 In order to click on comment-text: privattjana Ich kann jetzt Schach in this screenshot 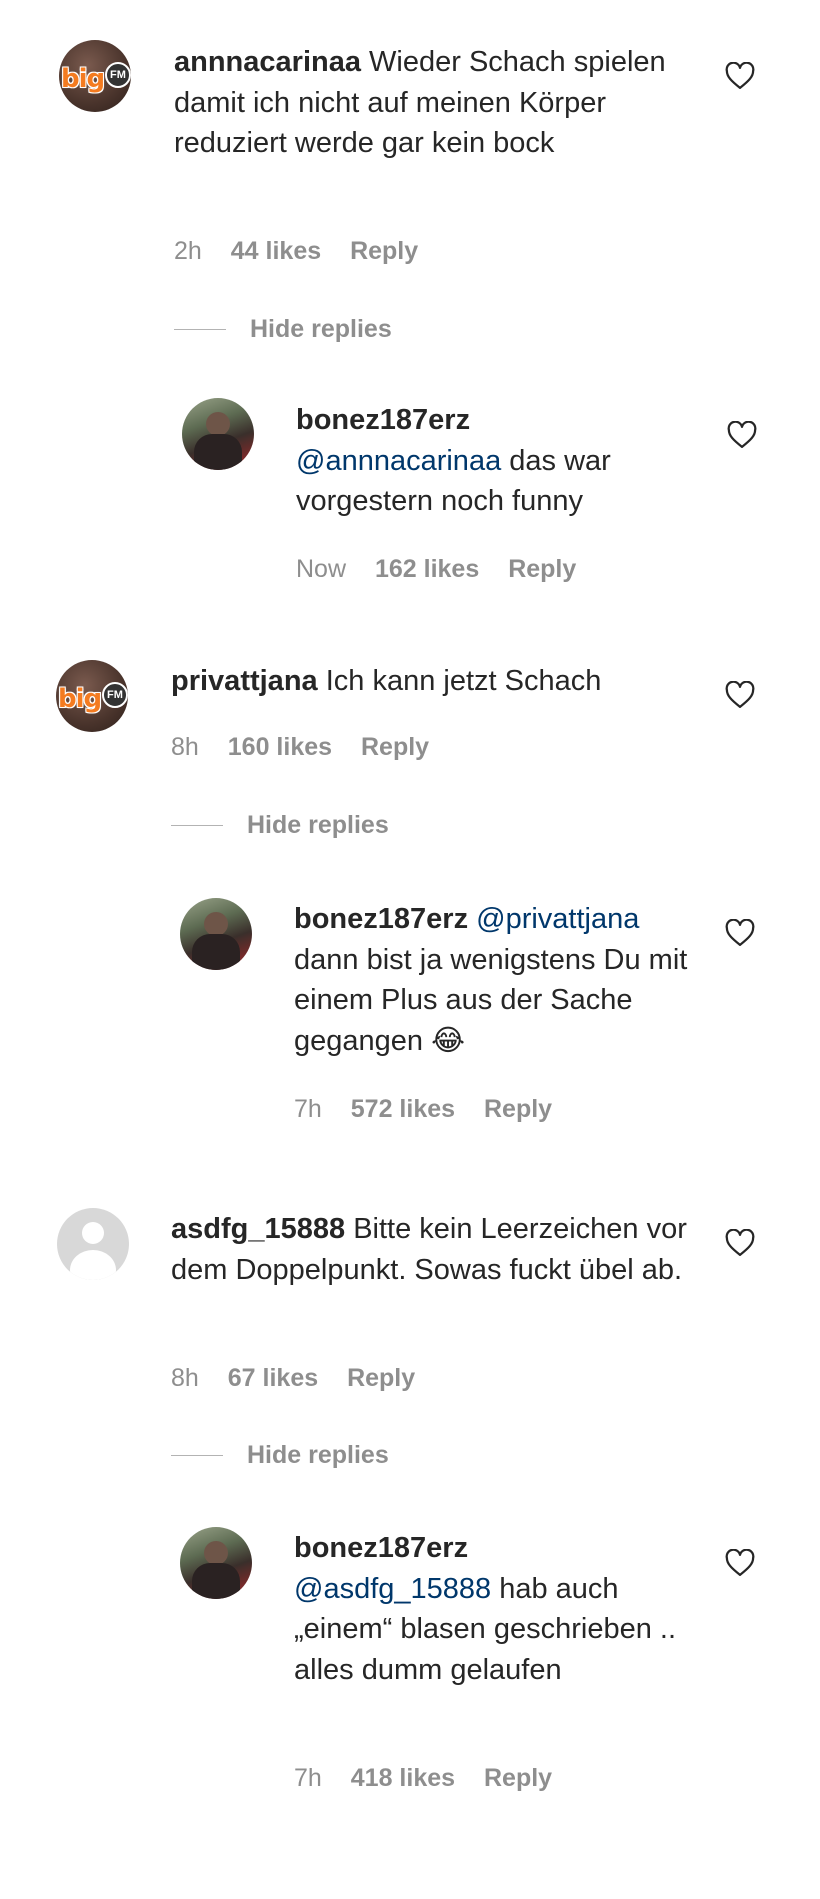, I will do `click(451, 681)`.